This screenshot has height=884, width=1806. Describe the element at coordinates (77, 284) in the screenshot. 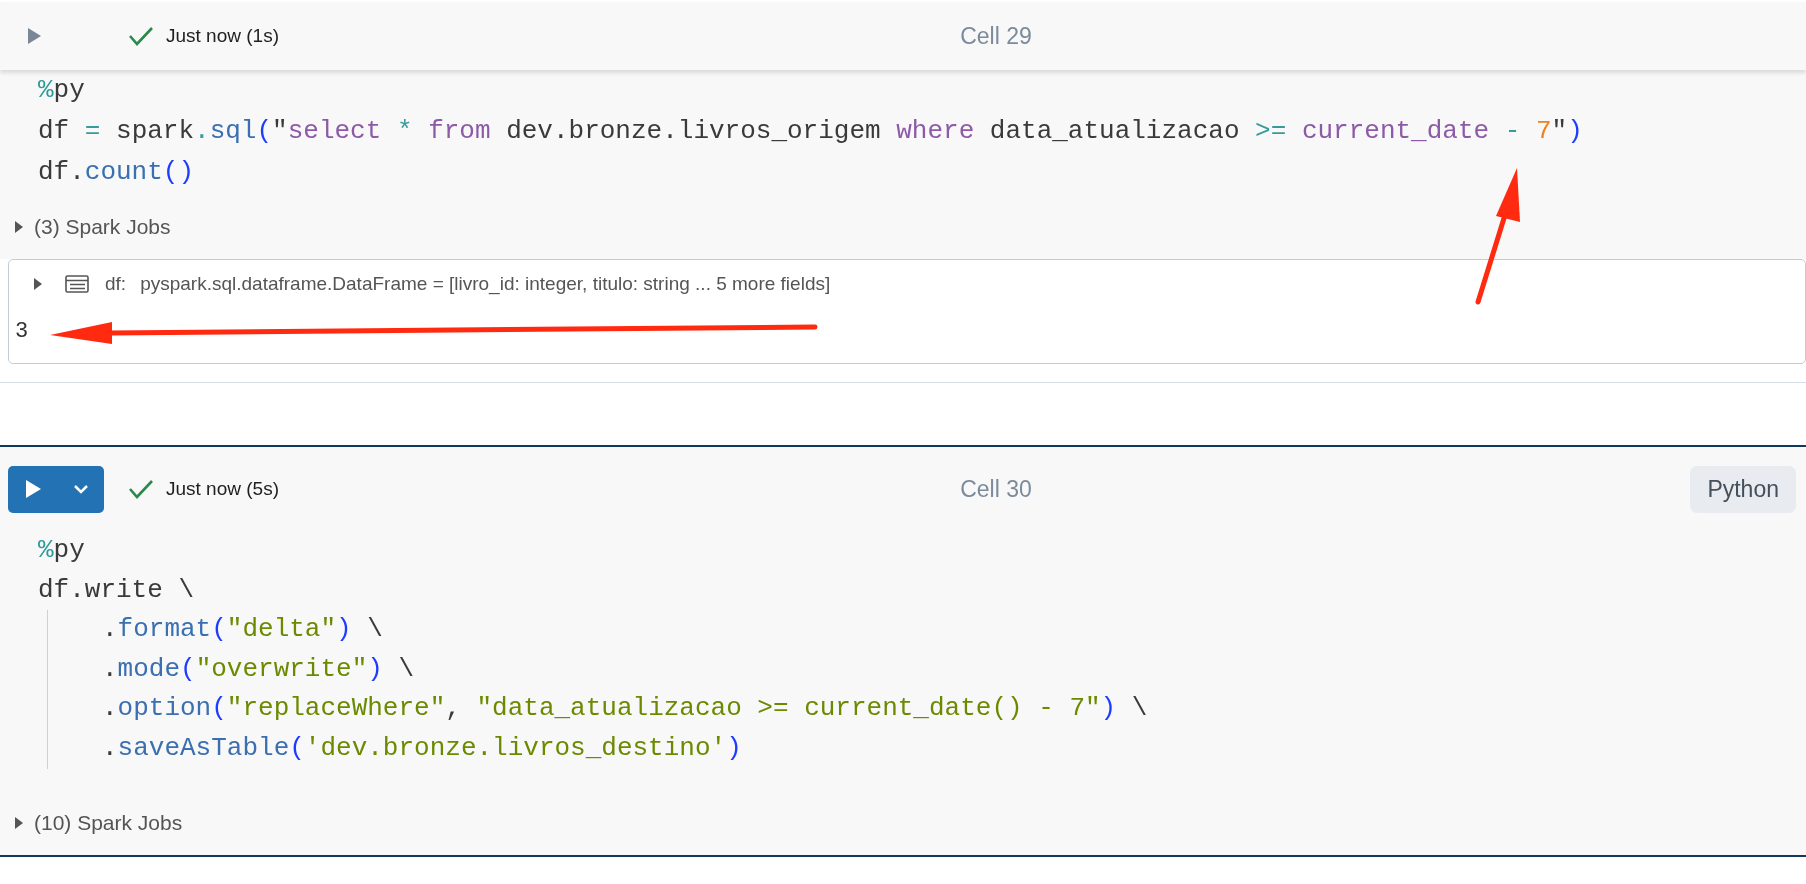

I see `table-icon` at that location.